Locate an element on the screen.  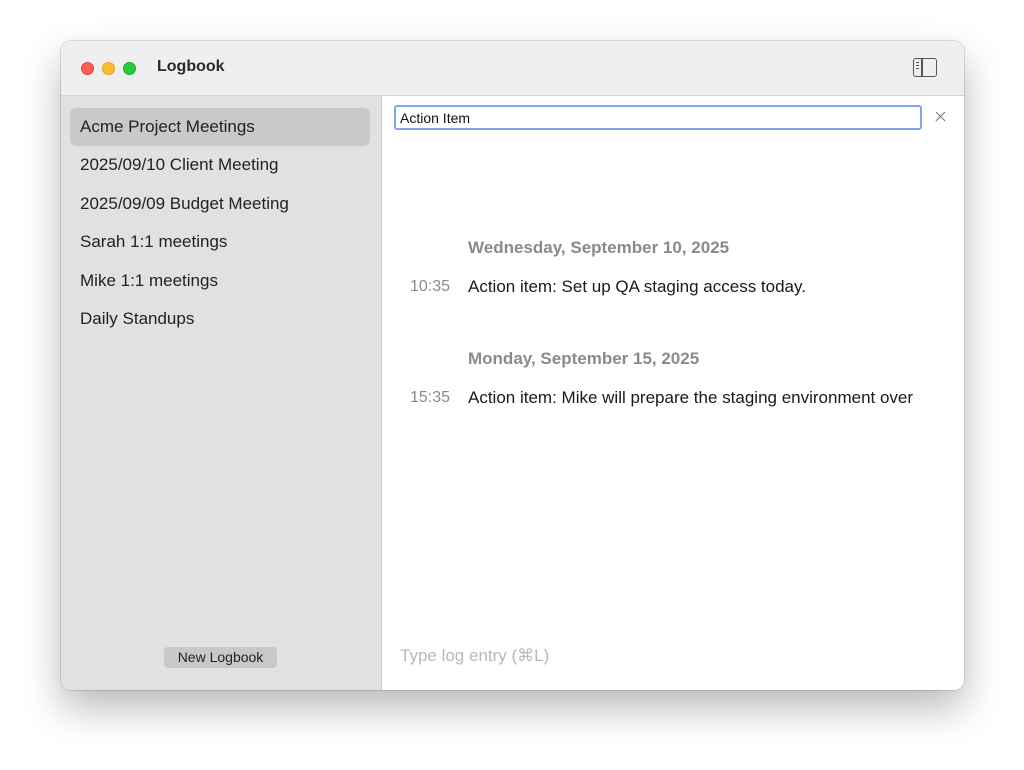
log-entry-input is located at coordinates (670, 656).